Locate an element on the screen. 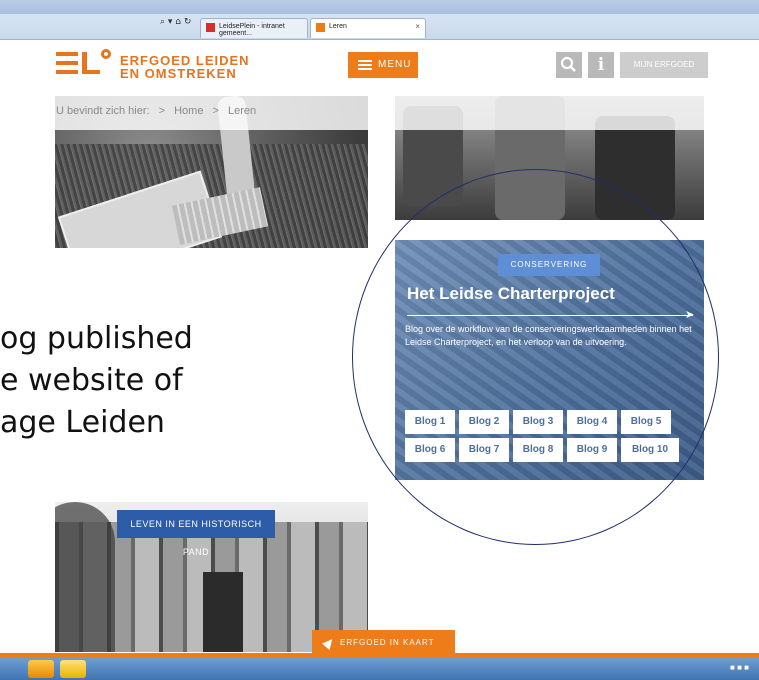  kaart-label: ERFGOED IN KAART is located at coordinates (387, 642).